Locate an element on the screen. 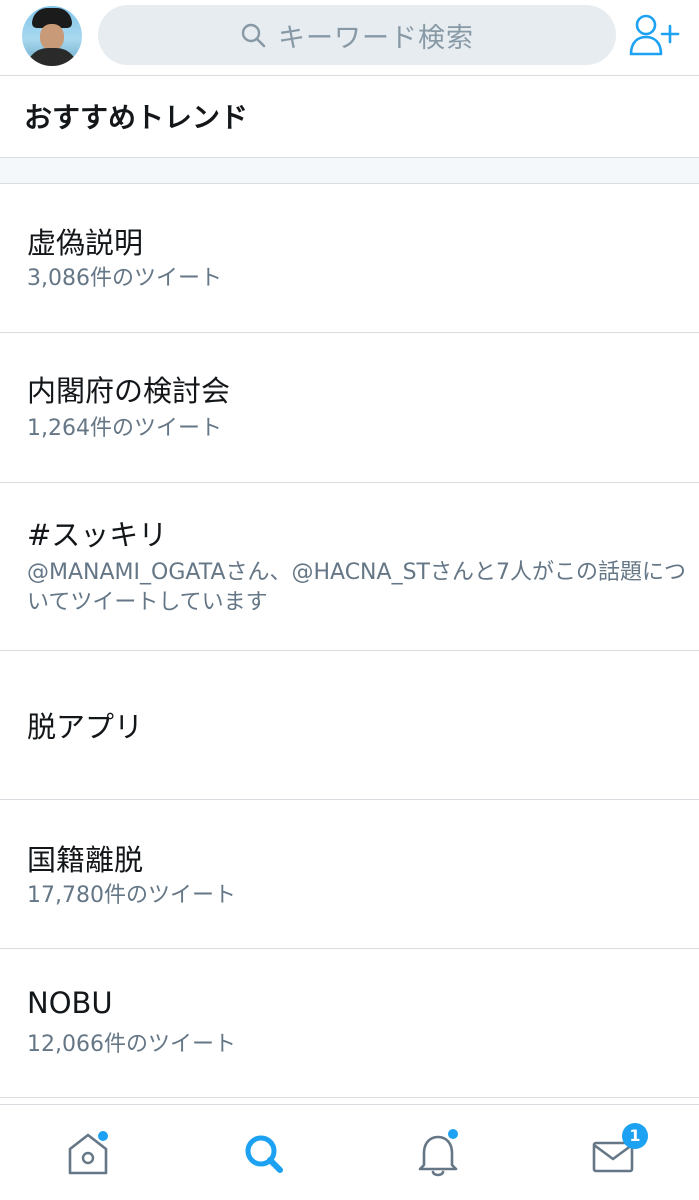  section-title: おすすめトレンド is located at coordinates (136, 117).